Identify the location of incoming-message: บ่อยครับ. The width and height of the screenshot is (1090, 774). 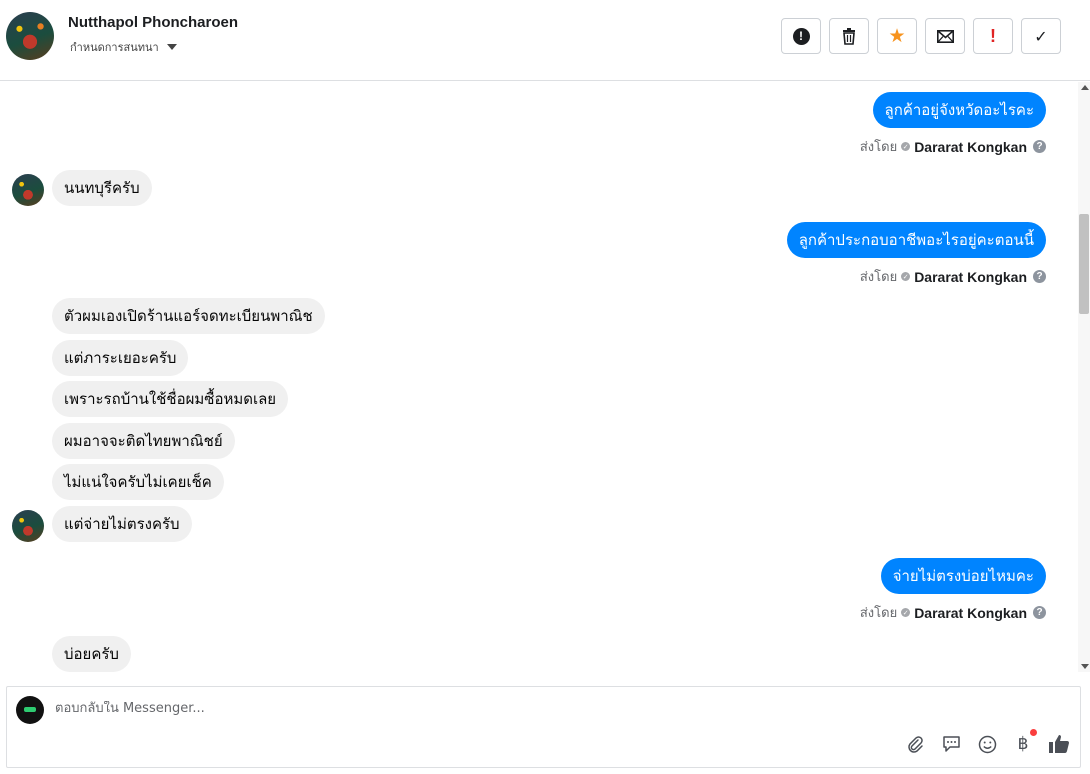
(91, 654).